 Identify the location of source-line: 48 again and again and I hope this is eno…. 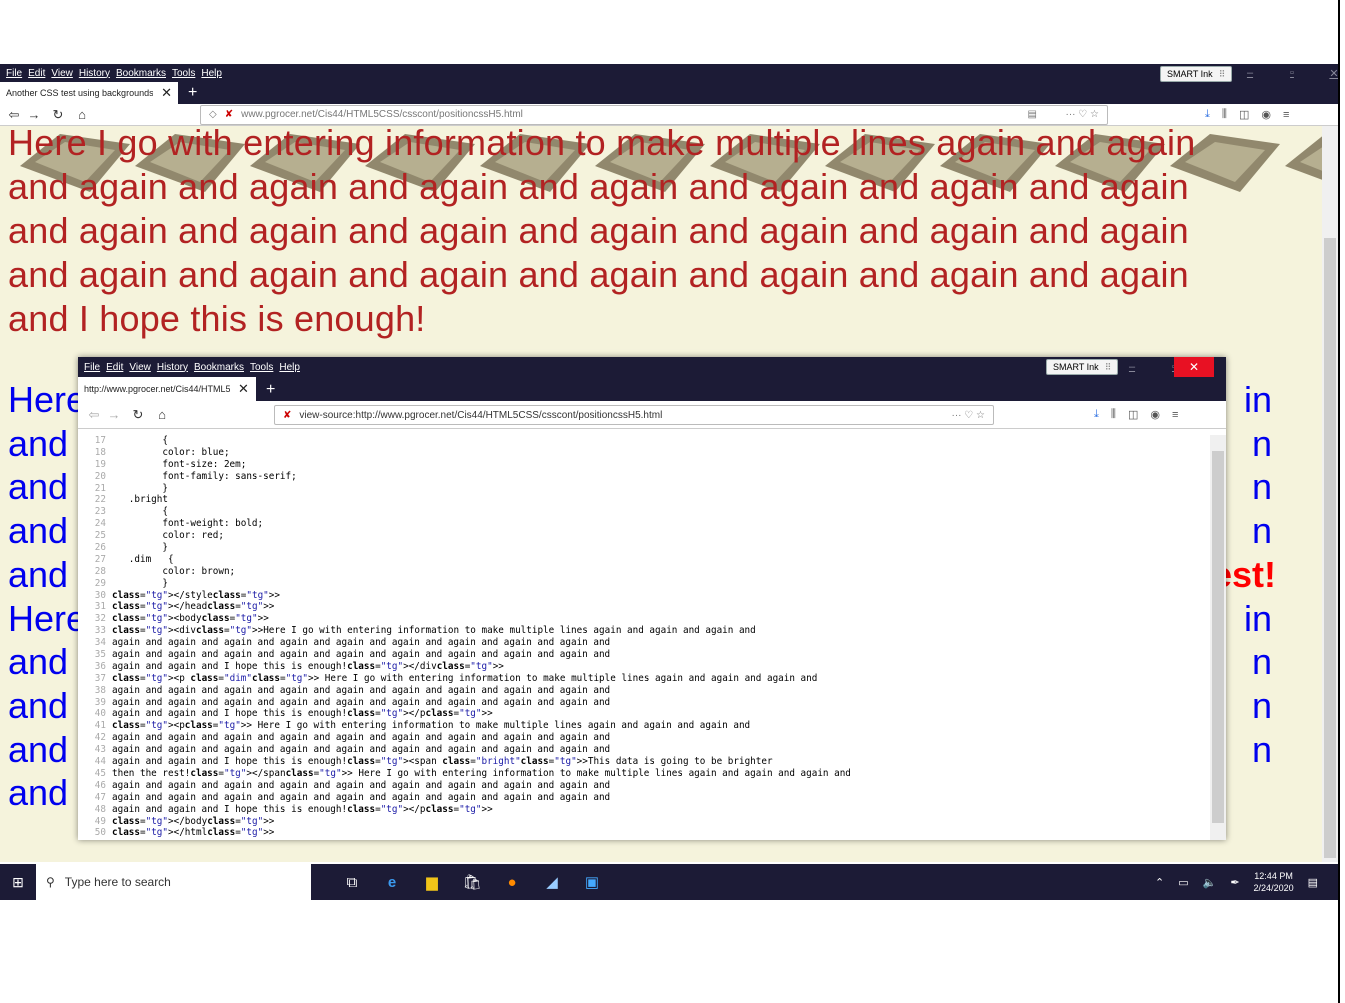
(644, 810).